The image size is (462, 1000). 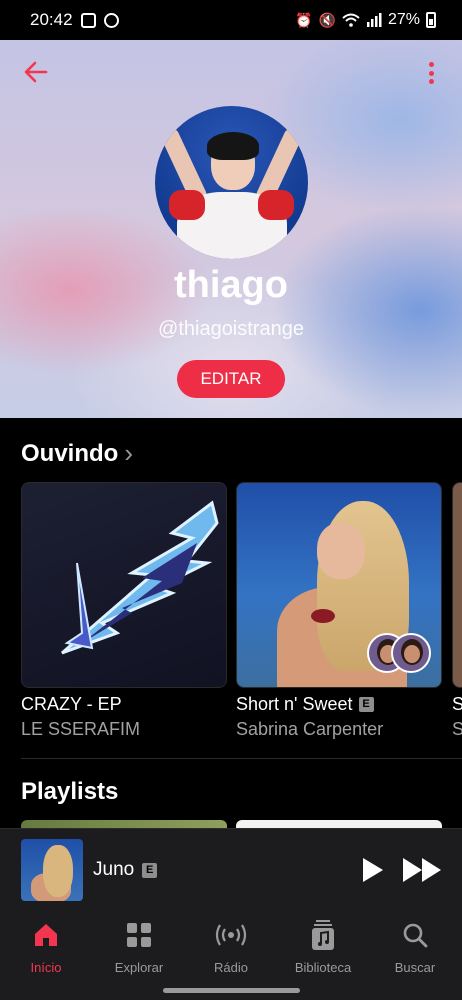 I want to click on whatsapp-icon, so click(x=111, y=20).